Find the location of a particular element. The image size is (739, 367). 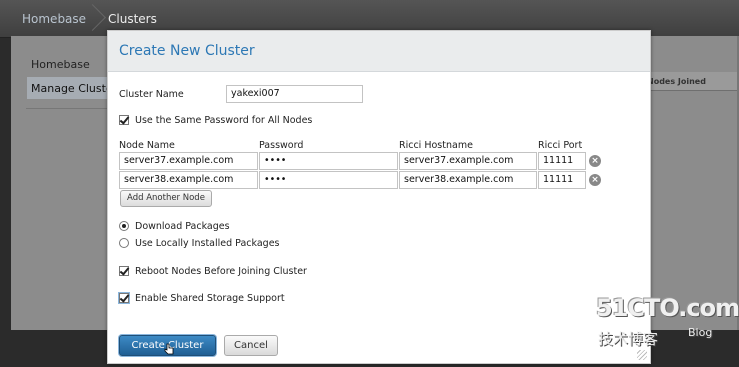

sidebar-item-manage-clusters: Manage Clusters is located at coordinates (72, 88).